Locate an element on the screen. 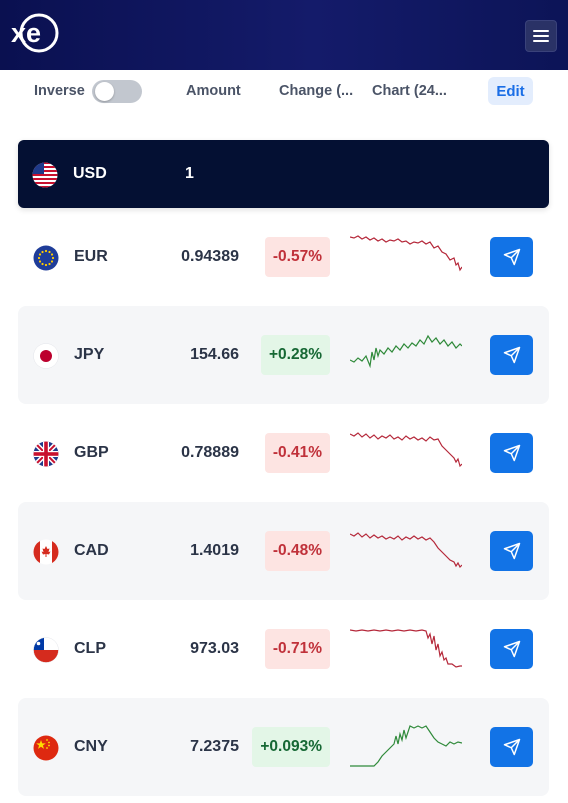 The width and height of the screenshot is (568, 803). currency-code: CNY is located at coordinates (91, 746).